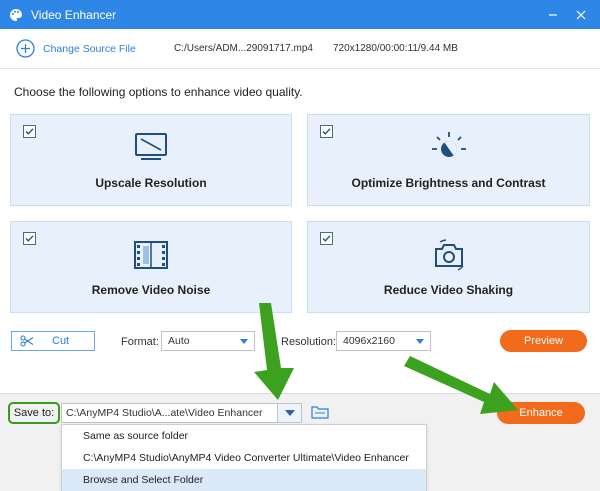 Image resolution: width=600 pixels, height=491 pixels. I want to click on save-path-select: C:\AnyMP4 Studio\A...ate\Video Enhancer, so click(181, 413).